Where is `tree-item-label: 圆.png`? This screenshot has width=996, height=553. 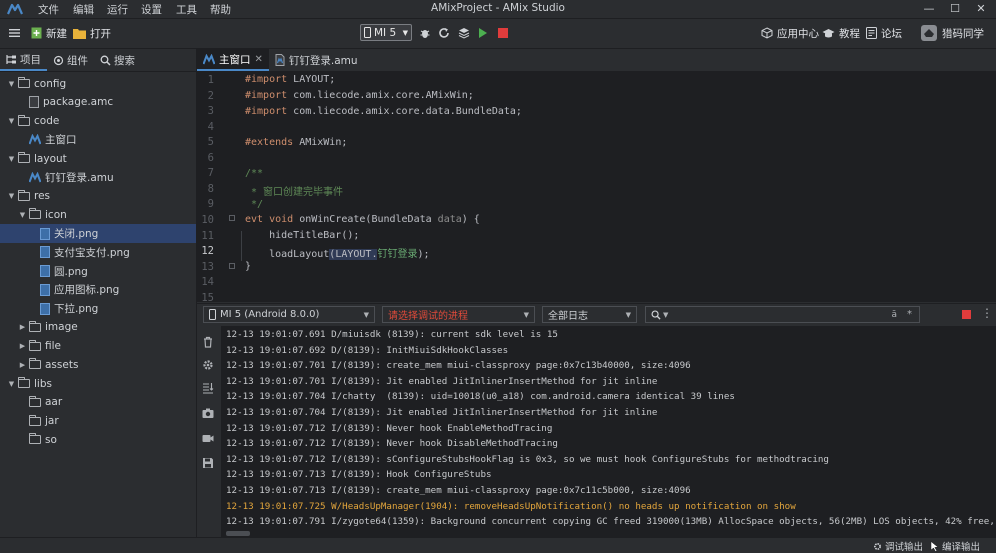 tree-item-label: 圆.png is located at coordinates (71, 271).